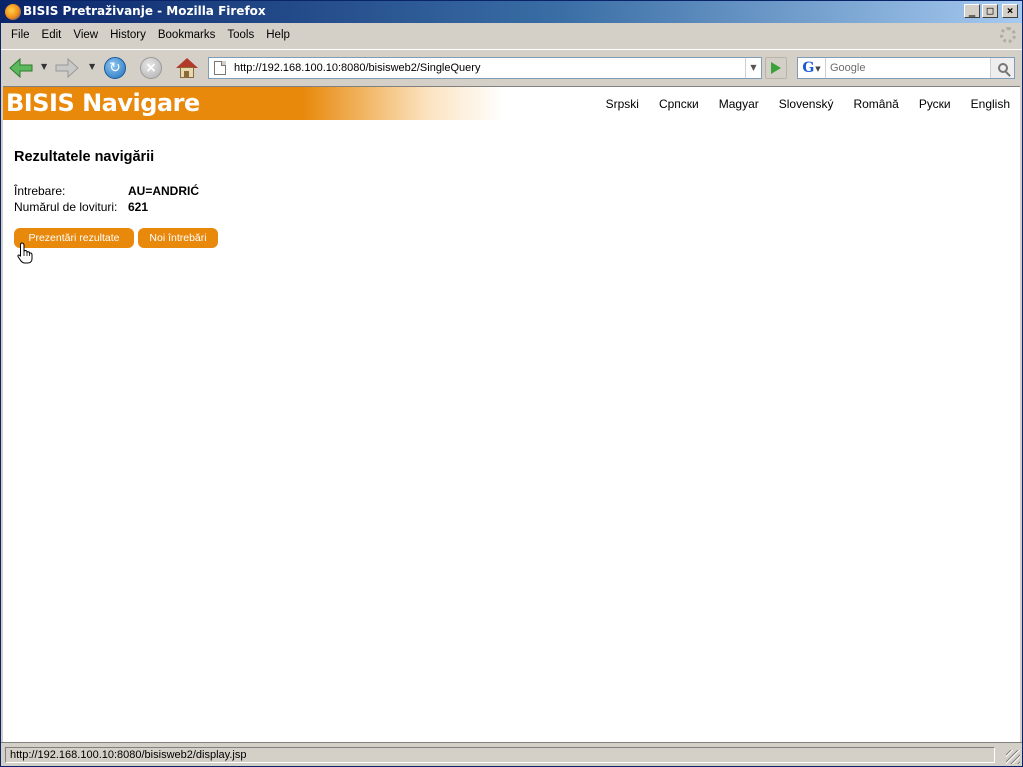 This screenshot has width=1023, height=767. Describe the element at coordinates (52, 35) in the screenshot. I see `menu-edit: Edit` at that location.